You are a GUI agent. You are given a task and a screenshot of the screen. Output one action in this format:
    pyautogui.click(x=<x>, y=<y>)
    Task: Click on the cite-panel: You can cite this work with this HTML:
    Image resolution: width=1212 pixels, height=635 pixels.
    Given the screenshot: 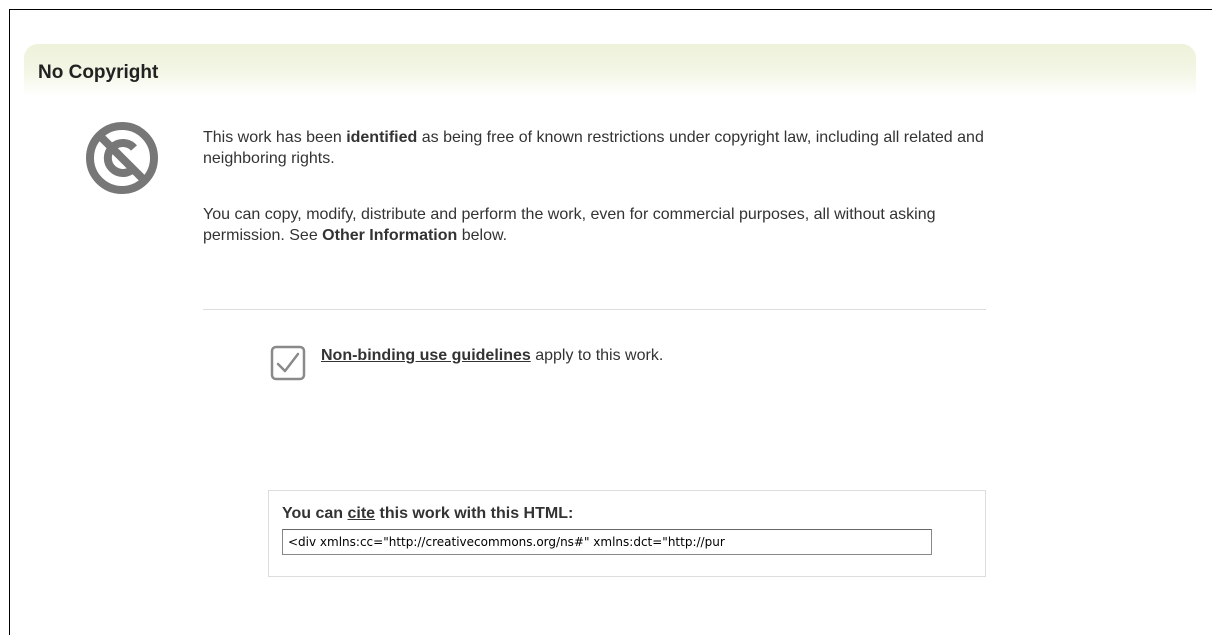 What is the action you would take?
    pyautogui.click(x=627, y=533)
    